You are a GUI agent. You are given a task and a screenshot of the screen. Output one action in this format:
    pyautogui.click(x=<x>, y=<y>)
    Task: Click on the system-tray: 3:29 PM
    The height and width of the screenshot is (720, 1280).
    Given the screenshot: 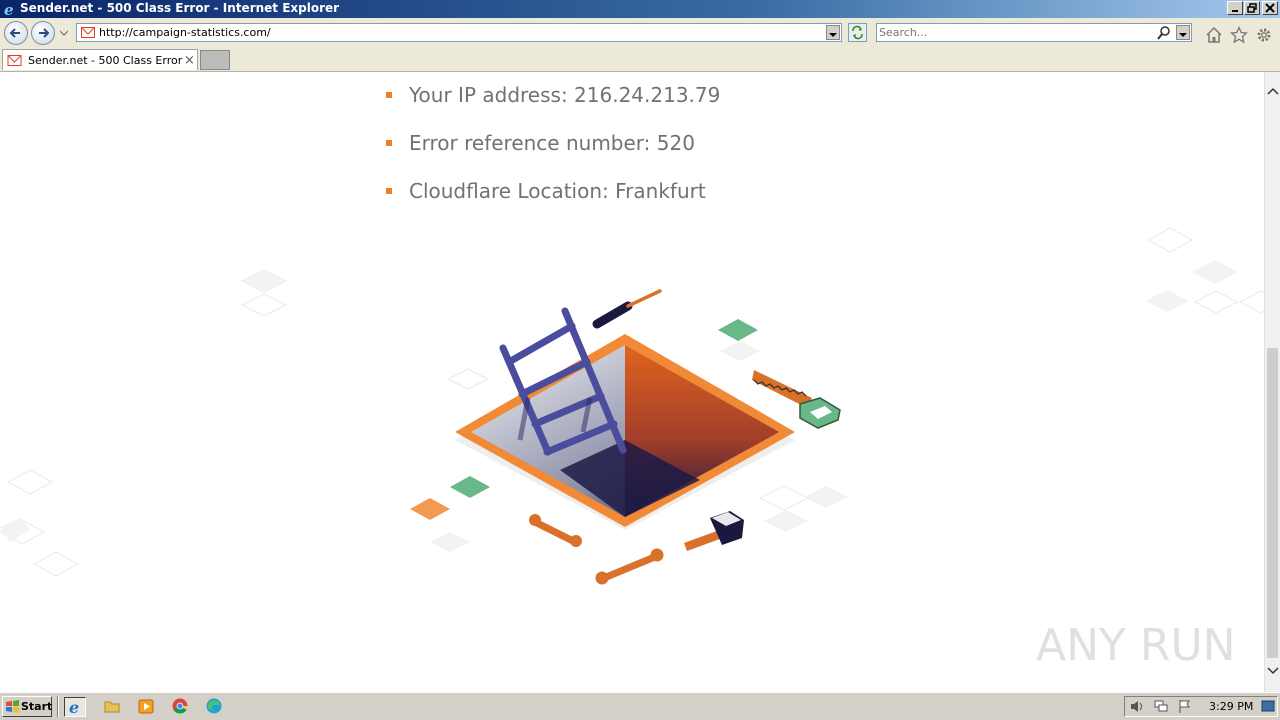 What is the action you would take?
    pyautogui.click(x=1201, y=706)
    